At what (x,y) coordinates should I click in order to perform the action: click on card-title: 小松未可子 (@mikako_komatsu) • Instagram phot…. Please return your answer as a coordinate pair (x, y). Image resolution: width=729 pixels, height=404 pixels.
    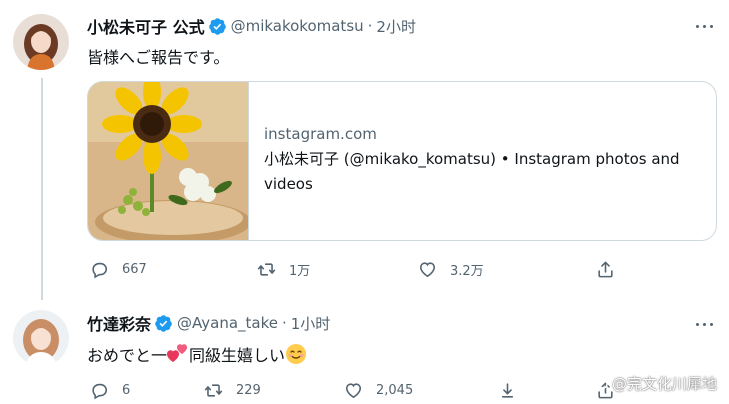
    Looking at the image, I should click on (472, 171).